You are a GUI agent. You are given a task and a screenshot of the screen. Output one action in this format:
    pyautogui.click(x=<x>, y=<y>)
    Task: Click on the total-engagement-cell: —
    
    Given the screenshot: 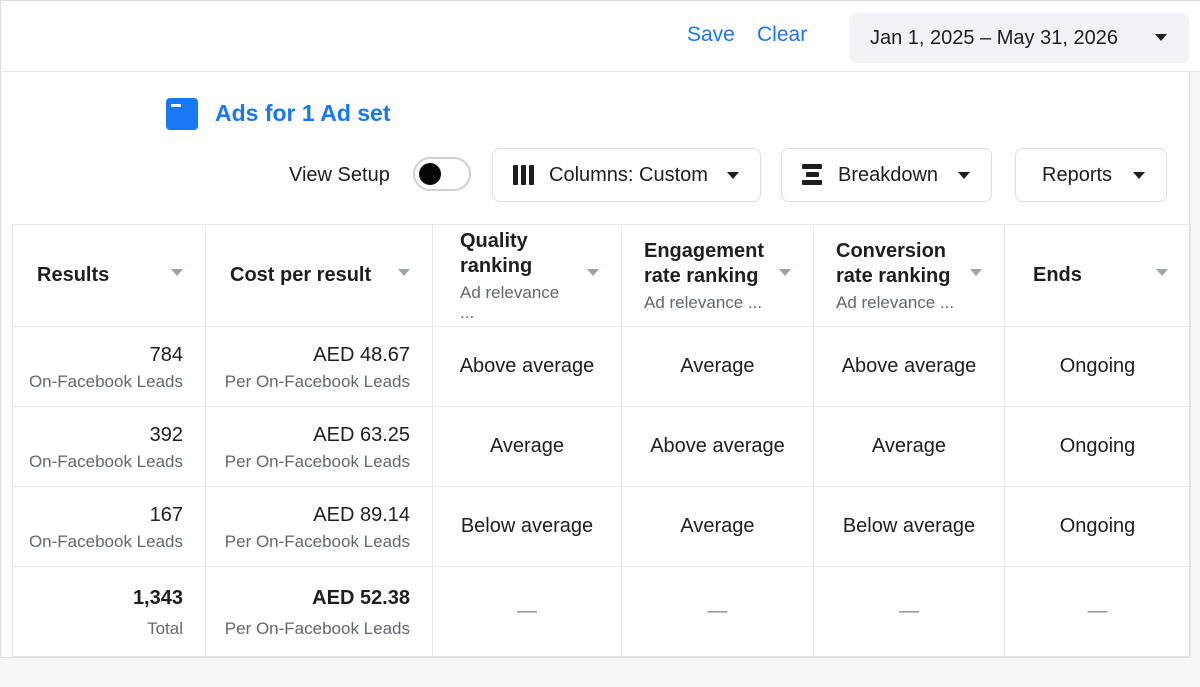 What is the action you would take?
    pyautogui.click(x=717, y=611)
    